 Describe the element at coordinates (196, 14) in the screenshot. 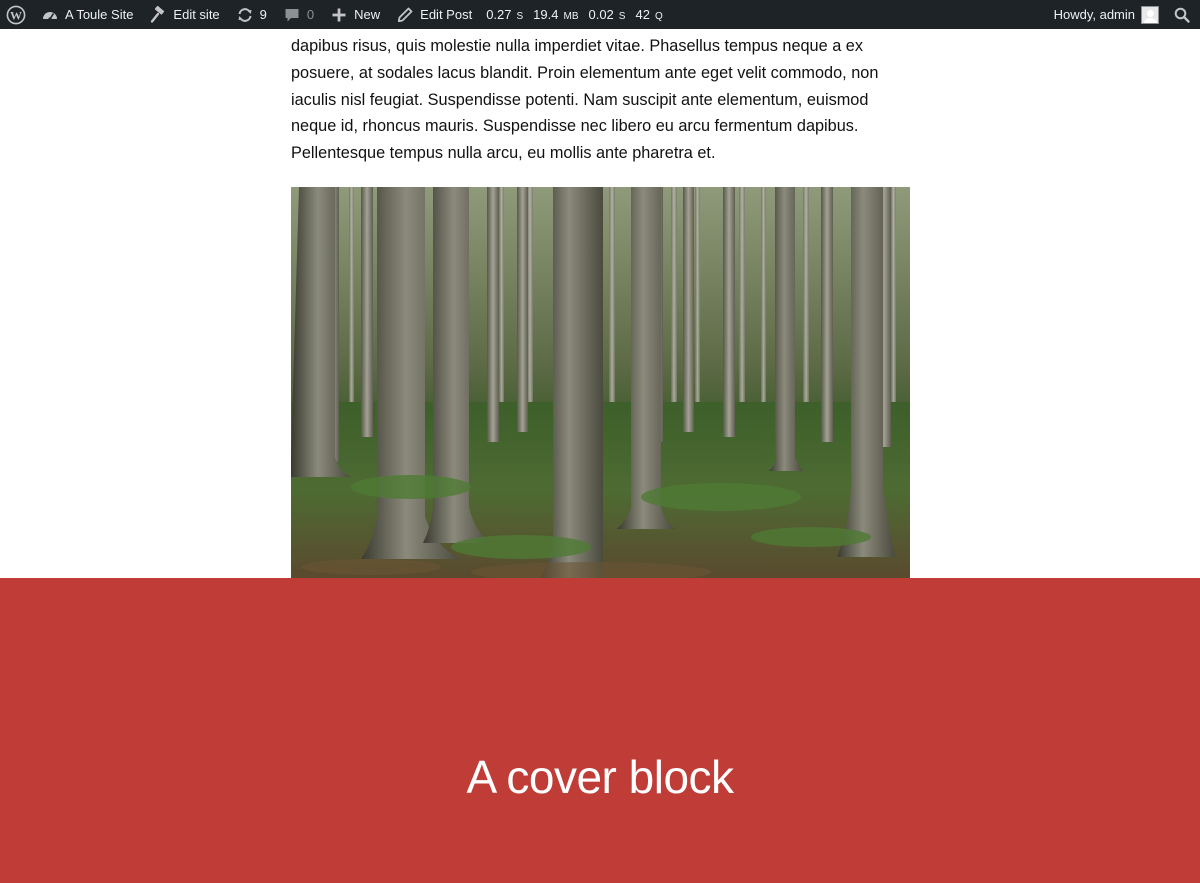

I see `edit-site-label: Edit site` at that location.